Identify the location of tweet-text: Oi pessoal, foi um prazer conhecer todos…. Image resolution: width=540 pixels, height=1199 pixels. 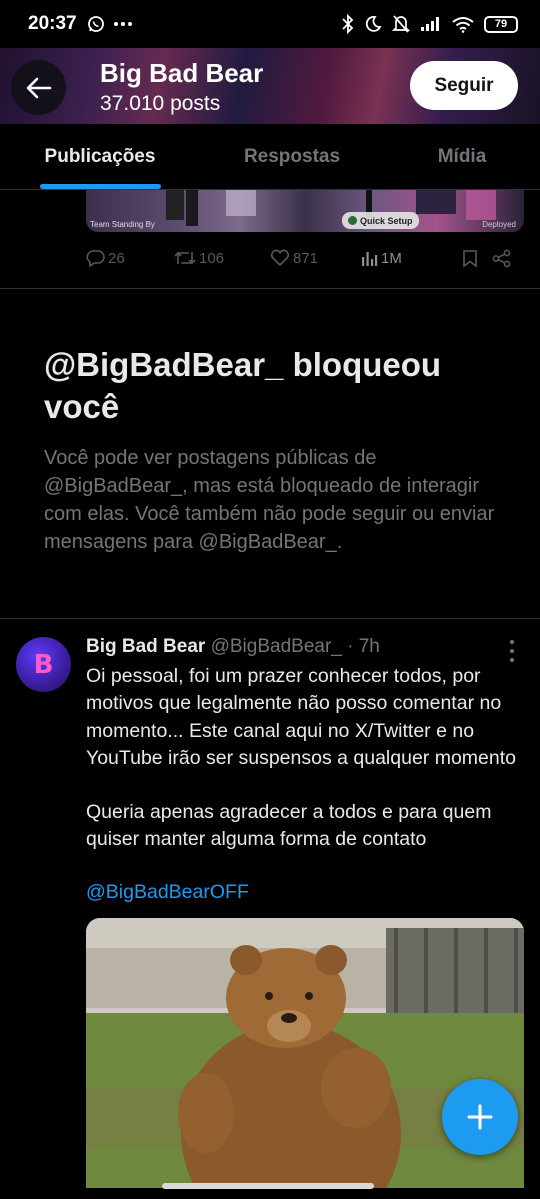
(306, 758).